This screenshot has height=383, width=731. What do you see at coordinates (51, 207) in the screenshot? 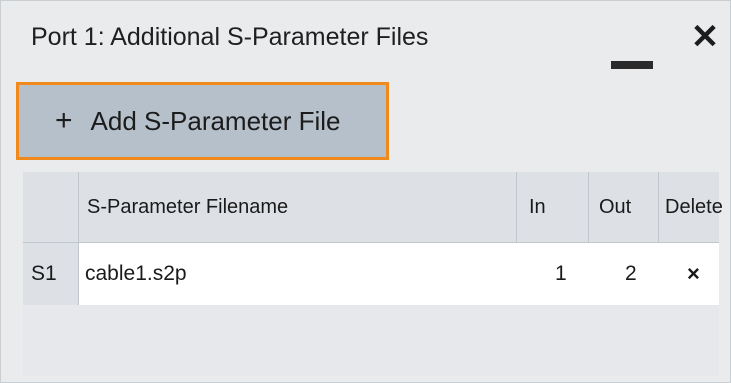
I see `table-corner-header` at bounding box center [51, 207].